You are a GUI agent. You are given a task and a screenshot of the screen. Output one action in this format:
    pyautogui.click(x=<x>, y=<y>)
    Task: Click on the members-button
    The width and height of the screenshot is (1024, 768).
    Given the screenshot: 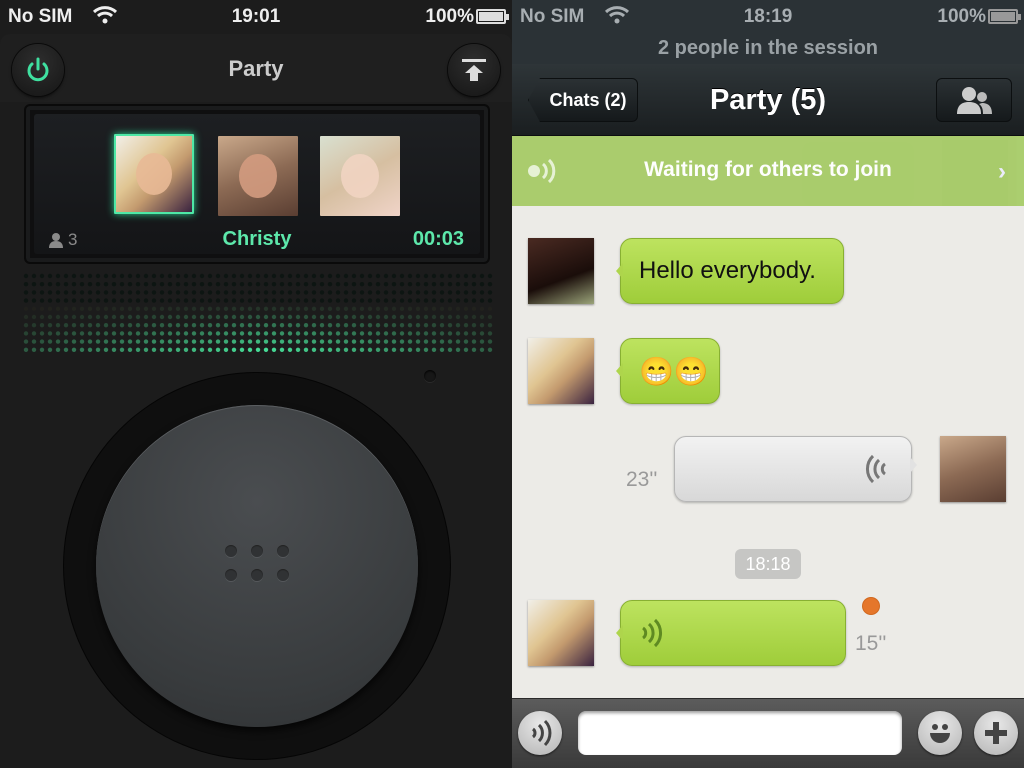 What is the action you would take?
    pyautogui.click(x=974, y=100)
    